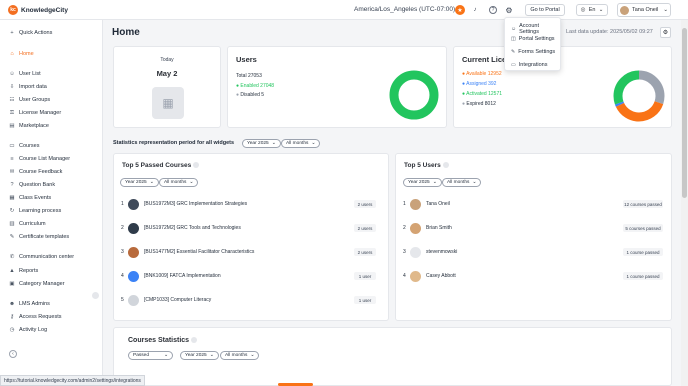  I want to click on sidebar-item-class-events: ▦ Class Events, so click(30, 198).